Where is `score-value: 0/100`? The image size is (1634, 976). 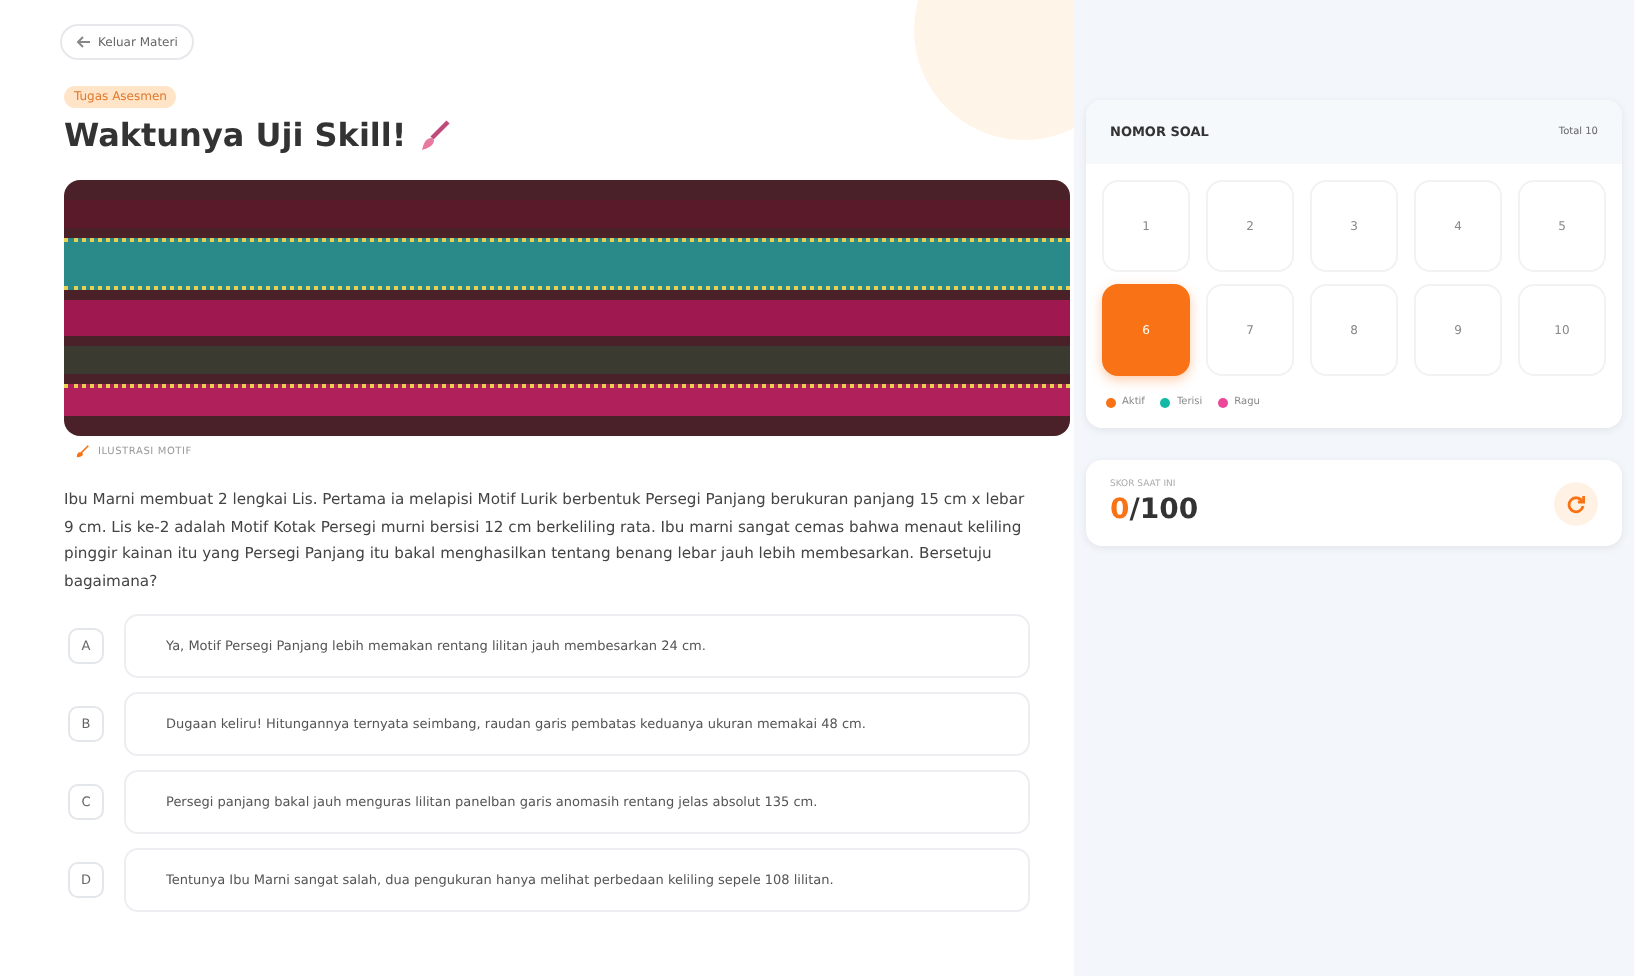
score-value: 0/100 is located at coordinates (1154, 510).